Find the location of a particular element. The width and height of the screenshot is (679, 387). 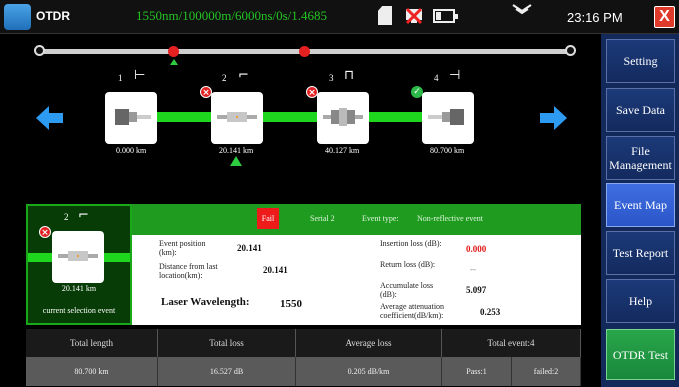

selected-event-symbol-icon: ⌐ is located at coordinates (83, 215).